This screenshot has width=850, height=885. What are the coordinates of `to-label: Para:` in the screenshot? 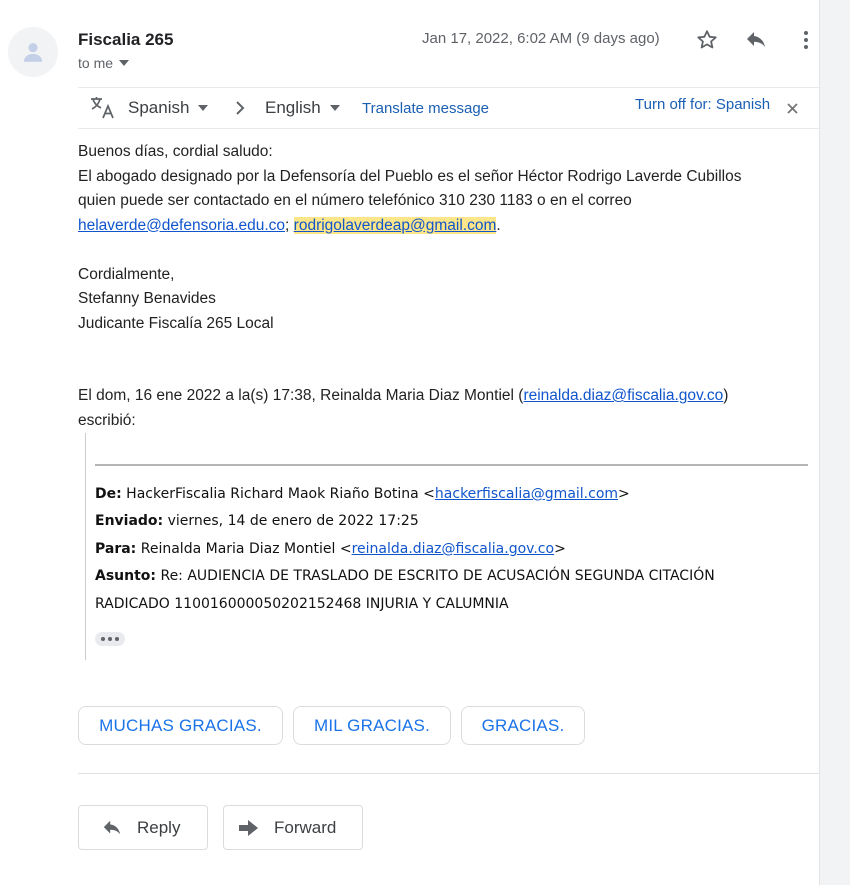 It's located at (116, 549).